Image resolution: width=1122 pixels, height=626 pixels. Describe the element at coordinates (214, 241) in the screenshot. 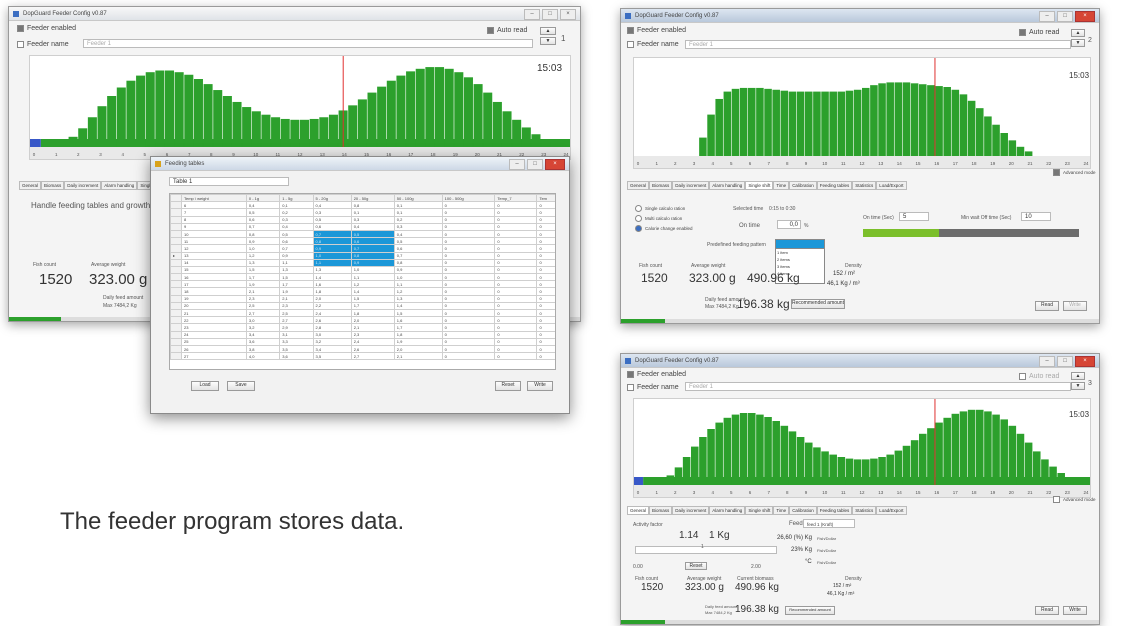

I see `table-cell: 11` at that location.